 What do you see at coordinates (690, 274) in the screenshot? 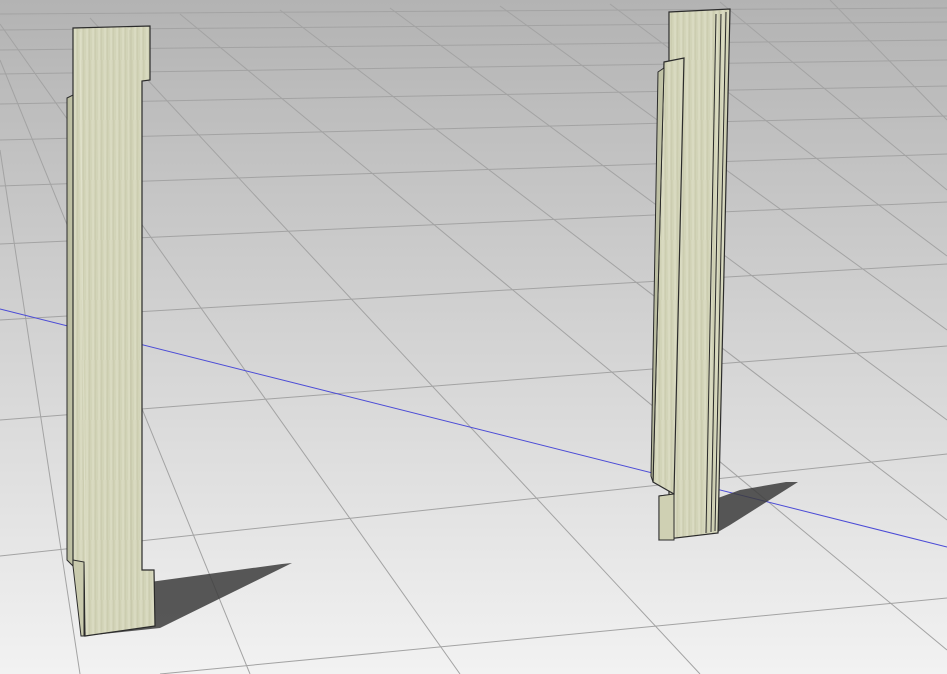
I see `right-wooden-post` at bounding box center [690, 274].